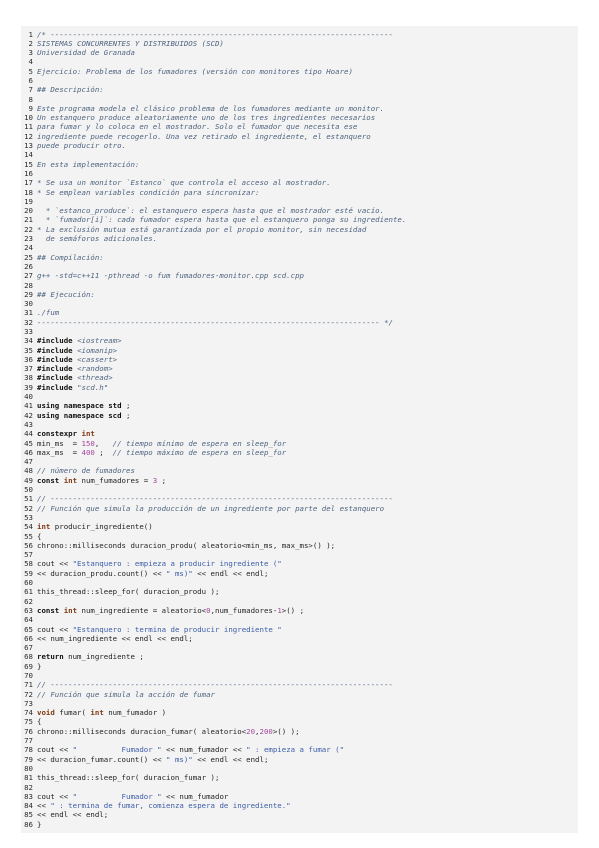 Image resolution: width=599 pixels, height=848 pixels. Describe the element at coordinates (55, 796) in the screenshot. I see `code-text: cout <<` at that location.